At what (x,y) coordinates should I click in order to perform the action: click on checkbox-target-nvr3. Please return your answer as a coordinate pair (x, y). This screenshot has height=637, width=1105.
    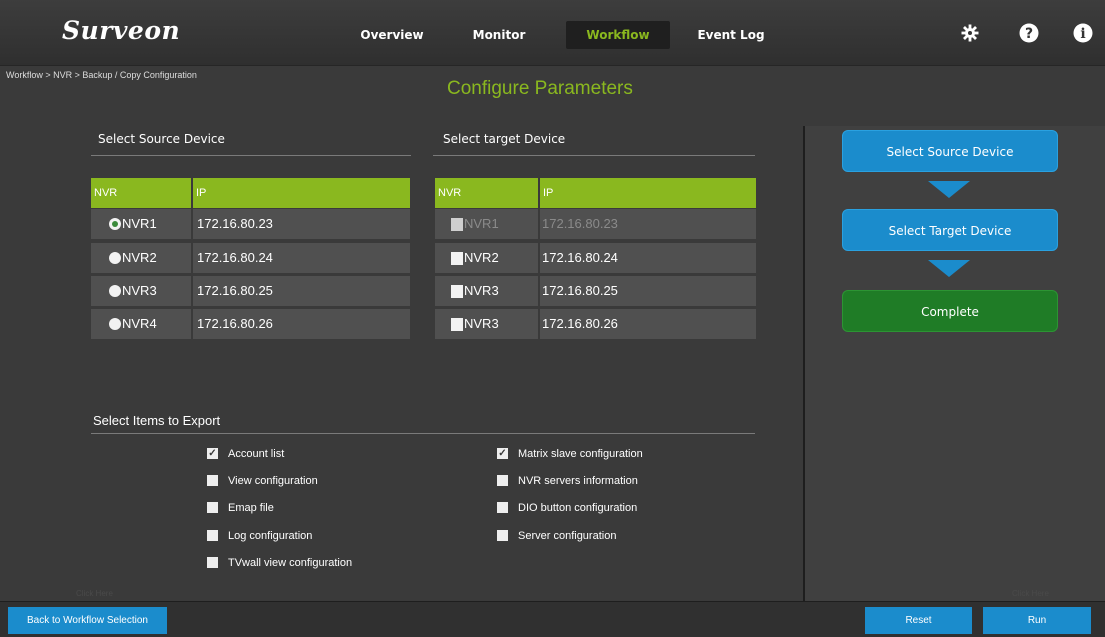
    Looking at the image, I should click on (457, 291).